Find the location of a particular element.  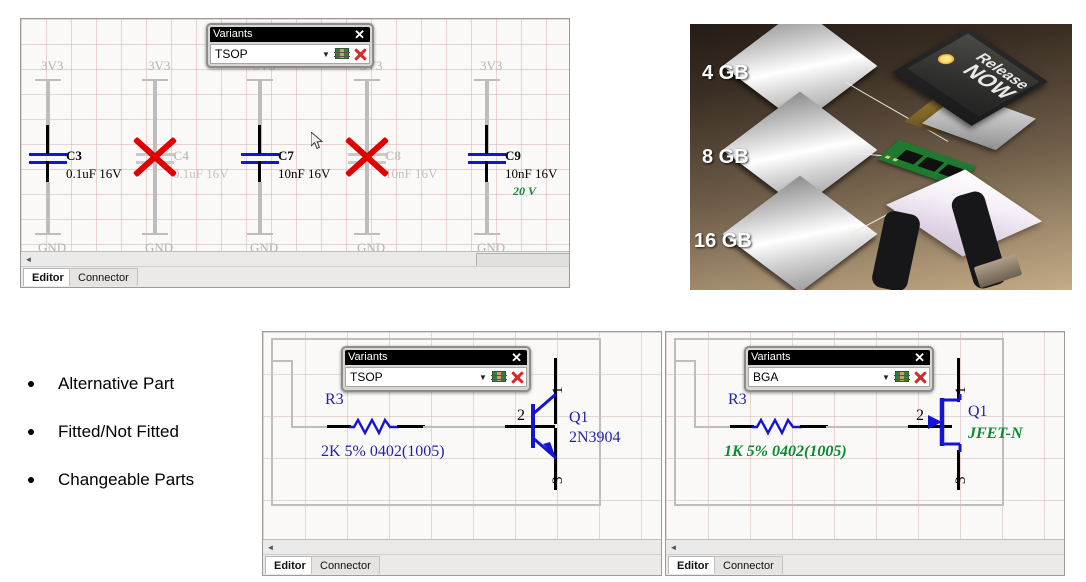

list-item-label: Fitted/Not Fitted is located at coordinates (118, 431).